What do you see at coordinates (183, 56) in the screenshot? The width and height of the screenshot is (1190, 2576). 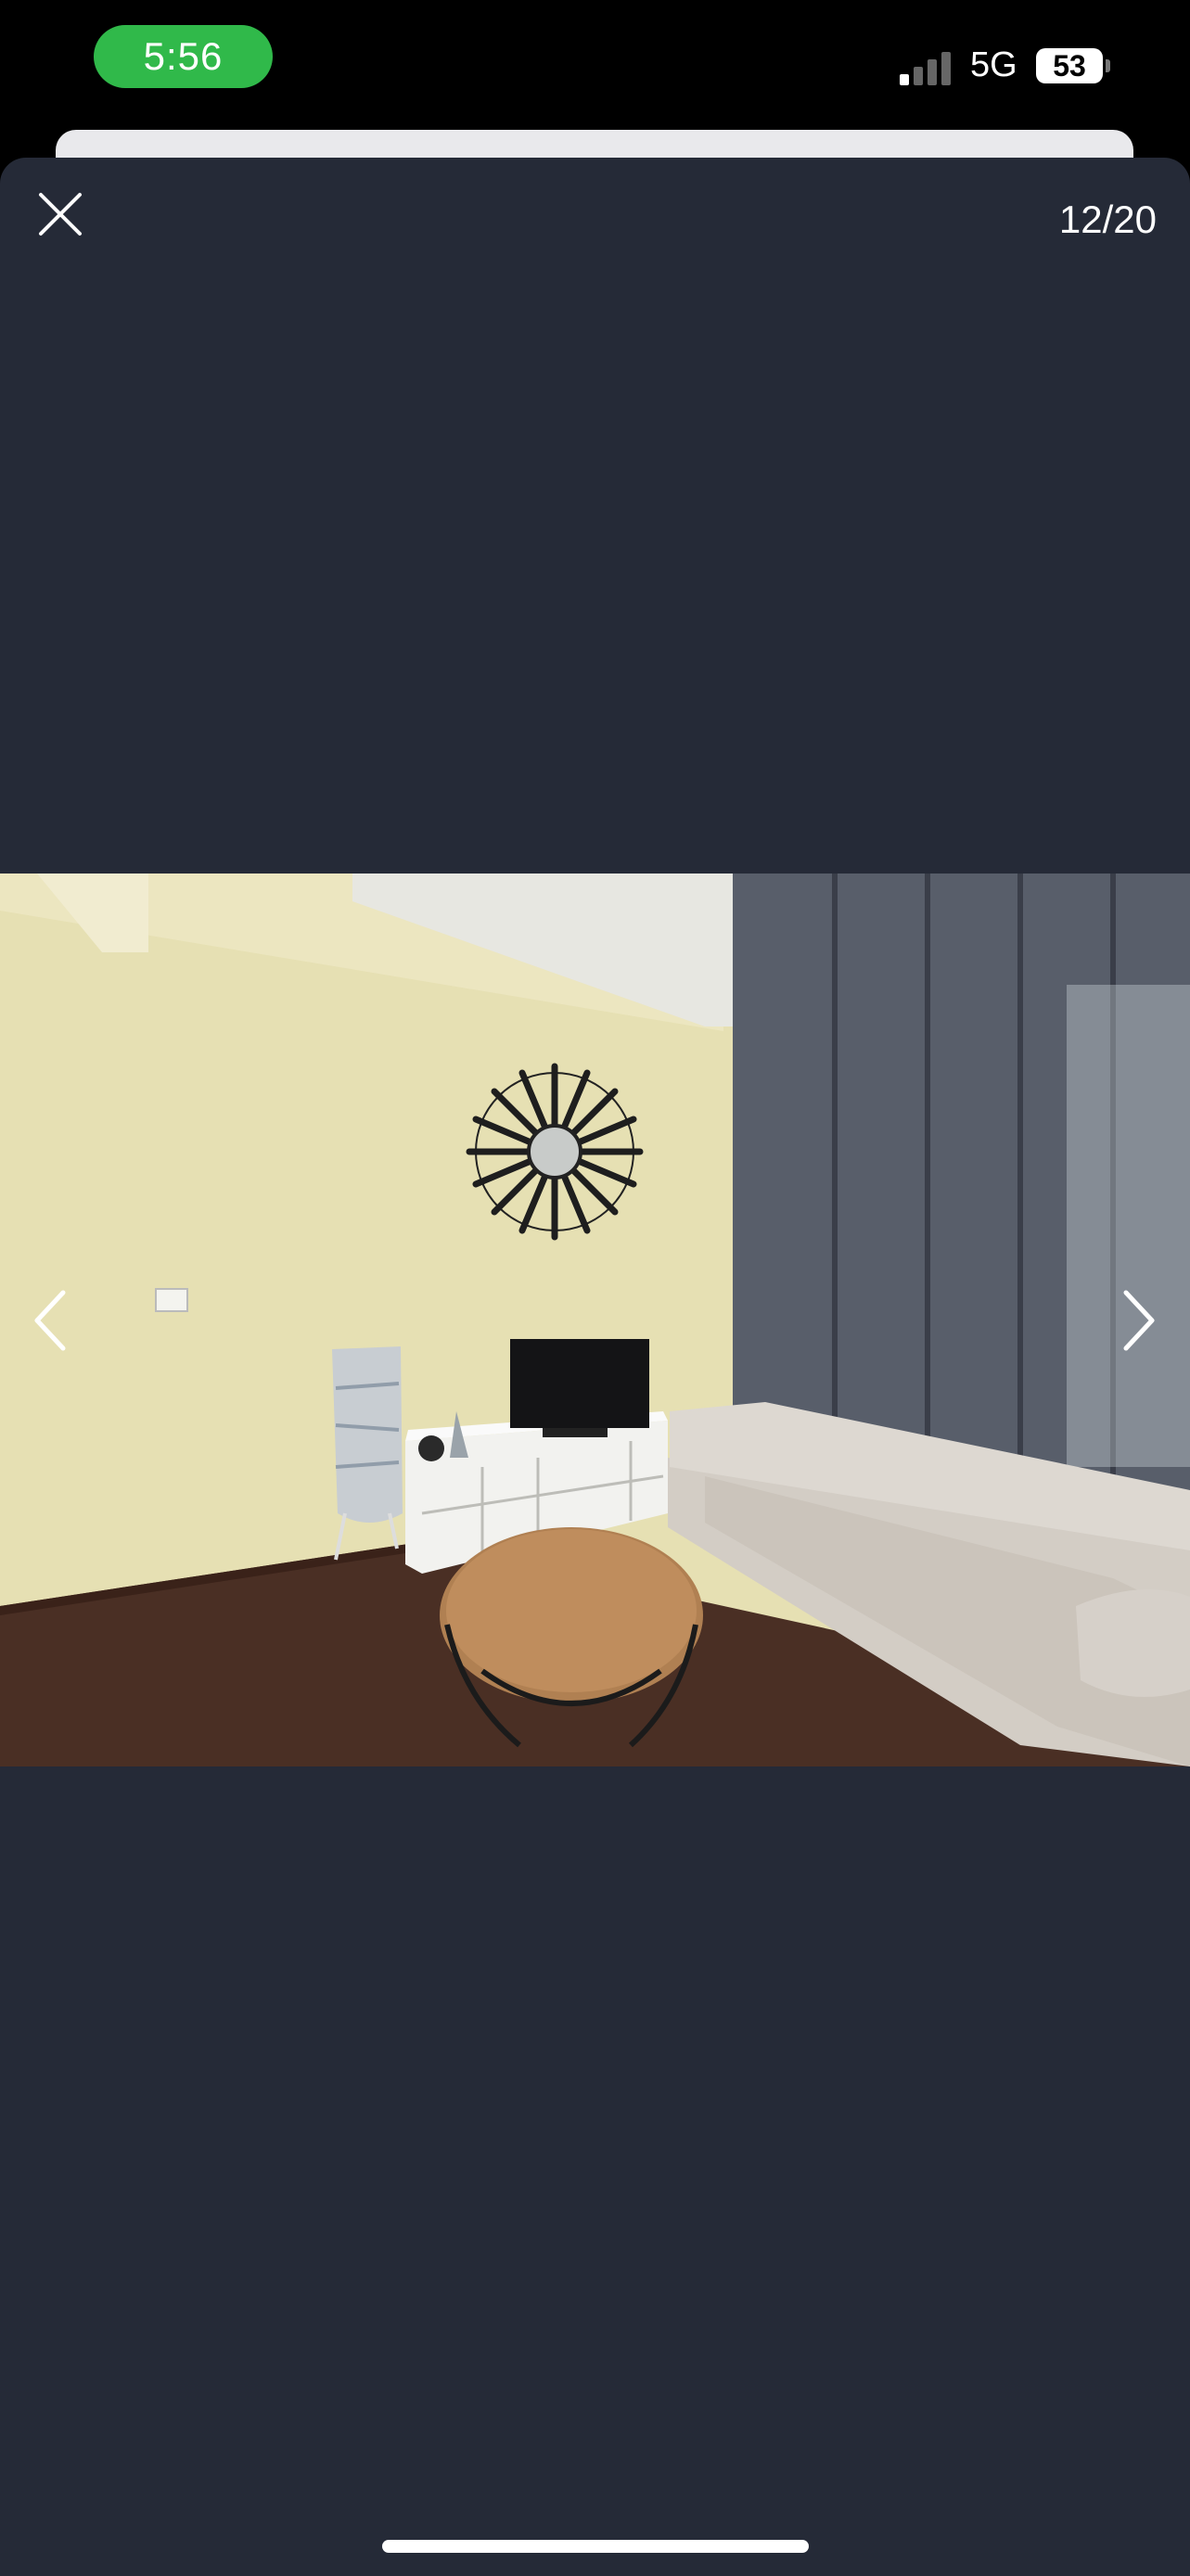 I see `status-time: 5:56` at bounding box center [183, 56].